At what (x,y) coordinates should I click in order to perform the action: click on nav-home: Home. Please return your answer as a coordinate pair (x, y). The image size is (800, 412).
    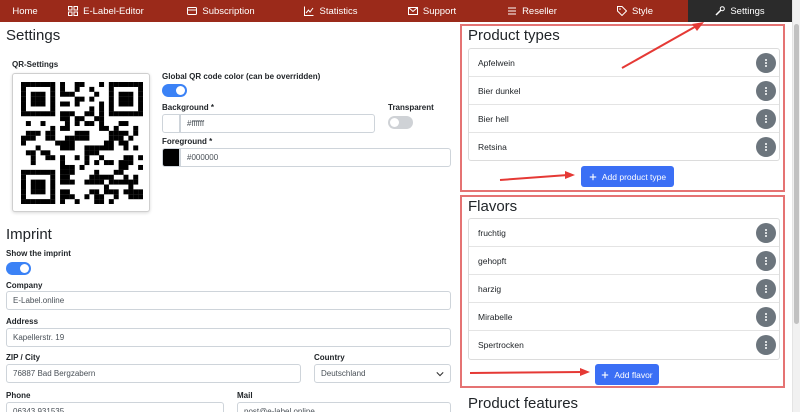
    Looking at the image, I should click on (25, 11).